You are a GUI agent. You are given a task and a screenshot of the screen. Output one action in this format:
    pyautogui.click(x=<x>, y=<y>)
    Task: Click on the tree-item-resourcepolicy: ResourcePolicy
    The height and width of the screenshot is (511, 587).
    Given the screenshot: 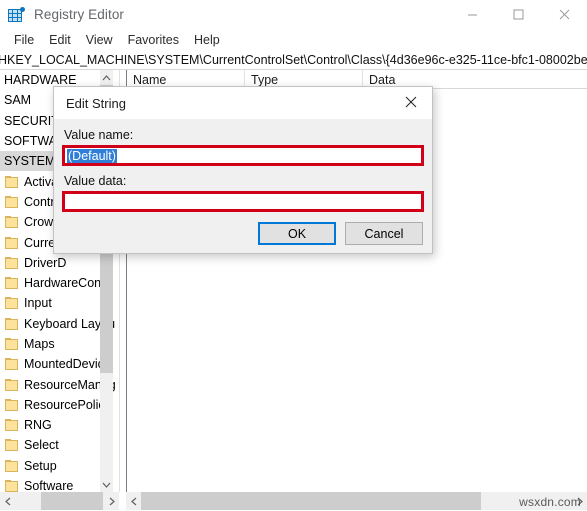 What is the action you would take?
    pyautogui.click(x=55, y=405)
    